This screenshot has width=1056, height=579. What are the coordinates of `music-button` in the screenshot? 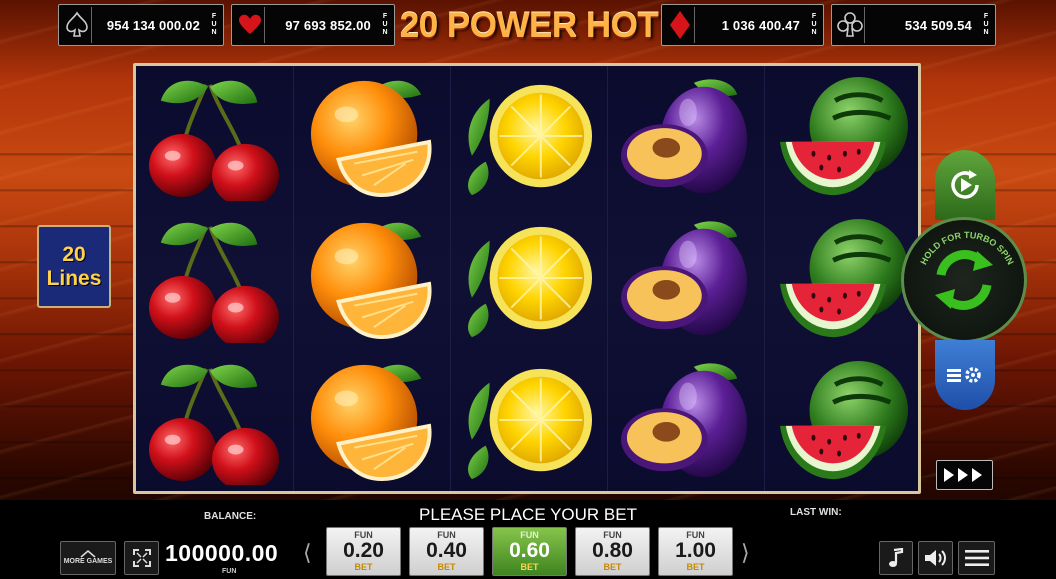 It's located at (896, 558).